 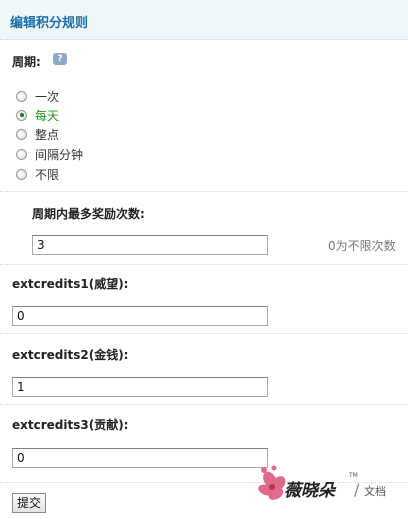 What do you see at coordinates (309, 491) in the screenshot?
I see `watermark-brand: 薇晓朵` at bounding box center [309, 491].